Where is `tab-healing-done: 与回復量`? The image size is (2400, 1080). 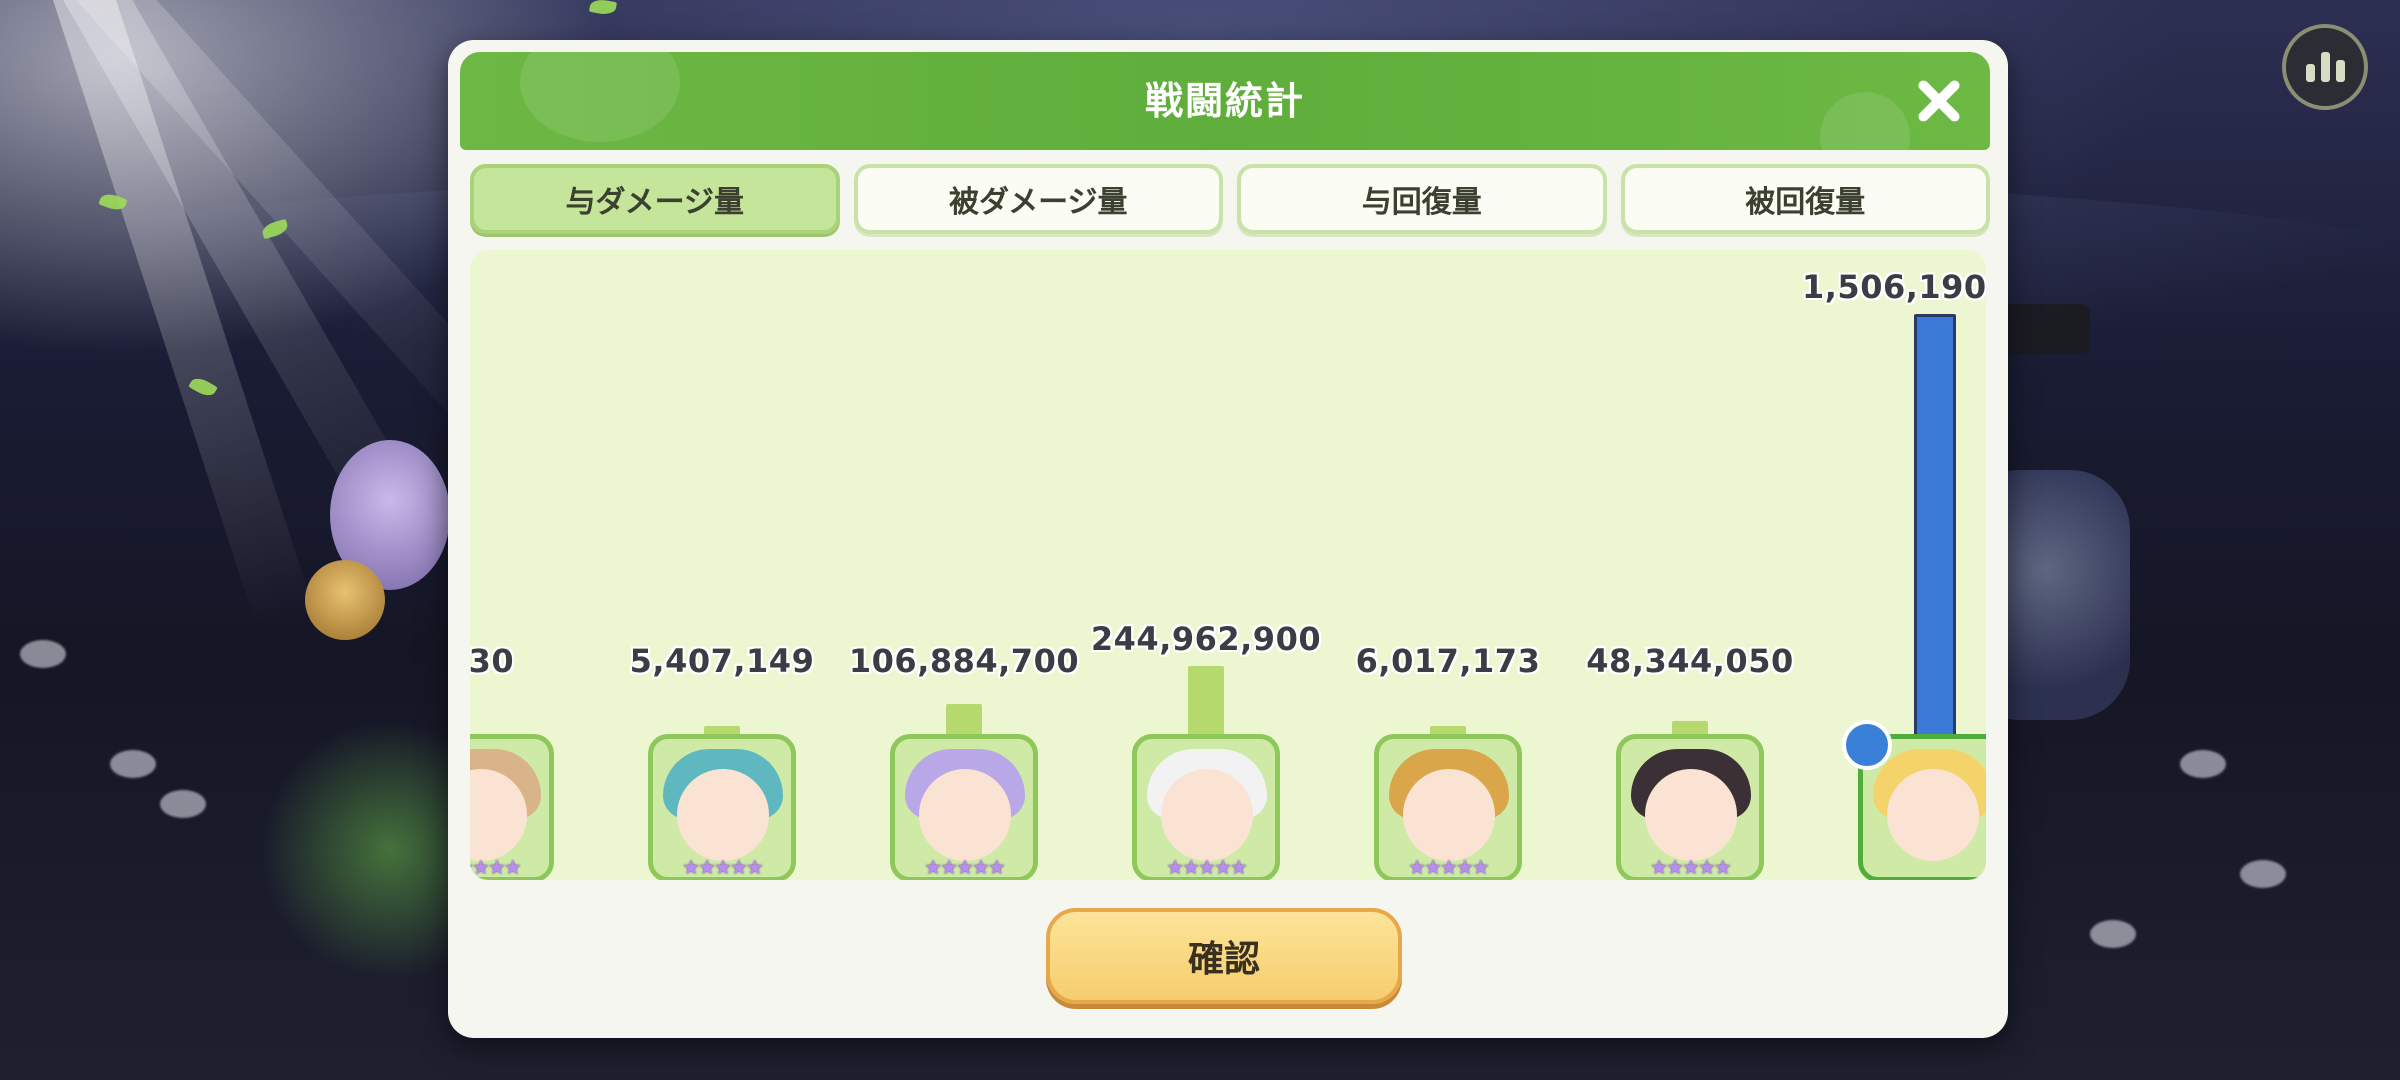 tab-healing-done: 与回復量 is located at coordinates (1422, 199).